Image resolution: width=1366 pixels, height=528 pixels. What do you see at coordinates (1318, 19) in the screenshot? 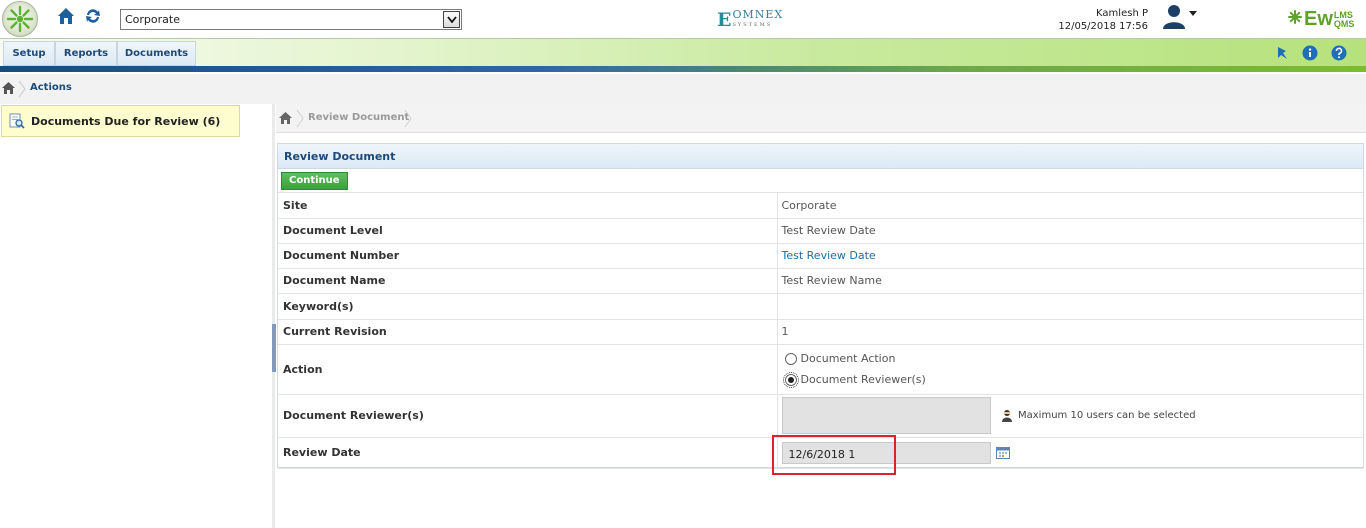
I see `ew-brand: Ew` at bounding box center [1318, 19].